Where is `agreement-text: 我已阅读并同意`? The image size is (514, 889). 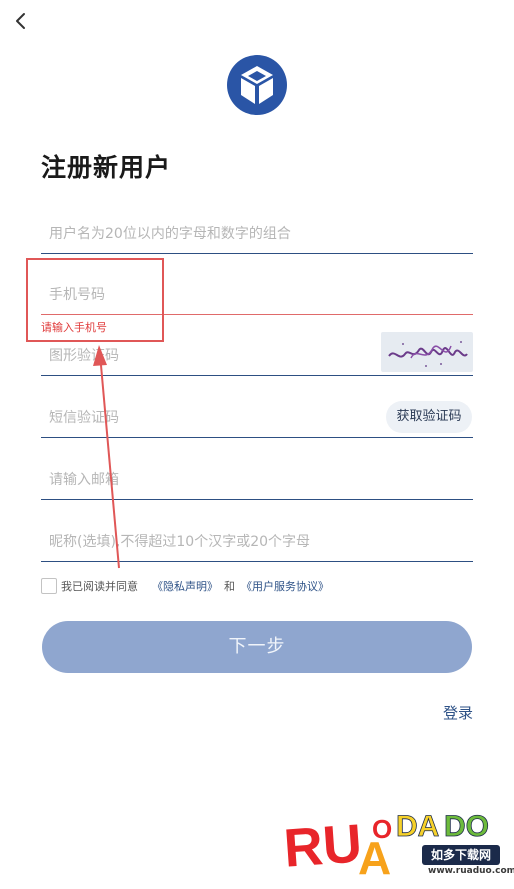 agreement-text: 我已阅读并同意 is located at coordinates (99, 586).